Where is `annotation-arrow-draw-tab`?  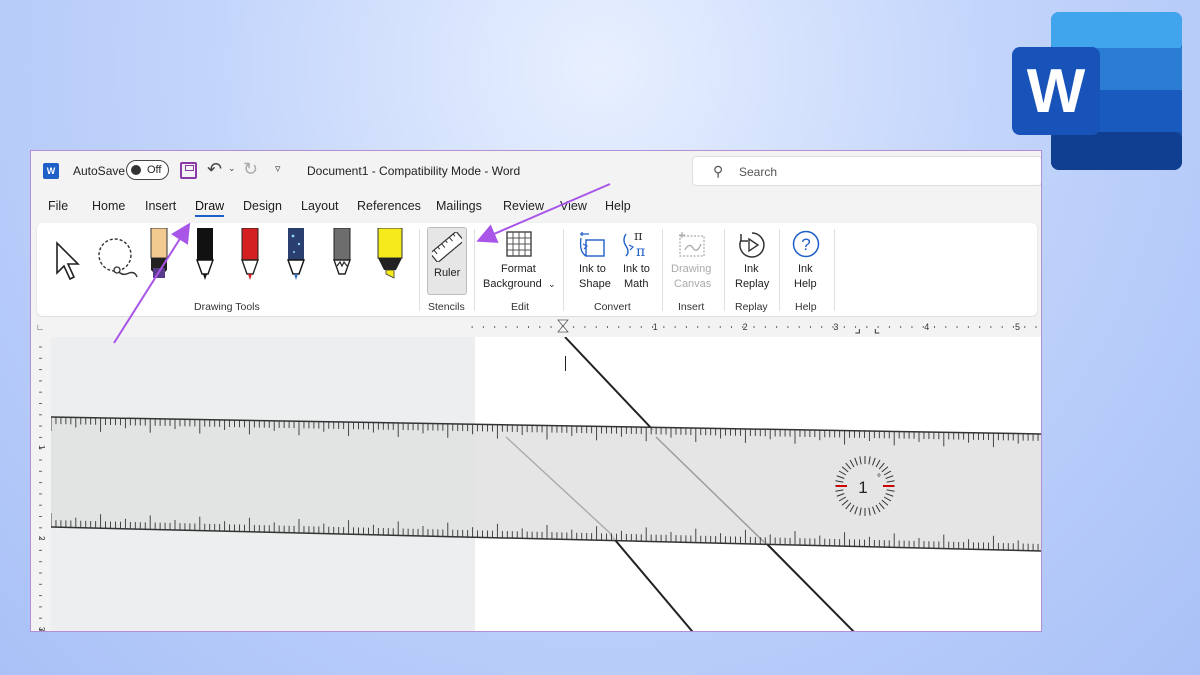
annotation-arrow-draw-tab is located at coordinates (152, 283).